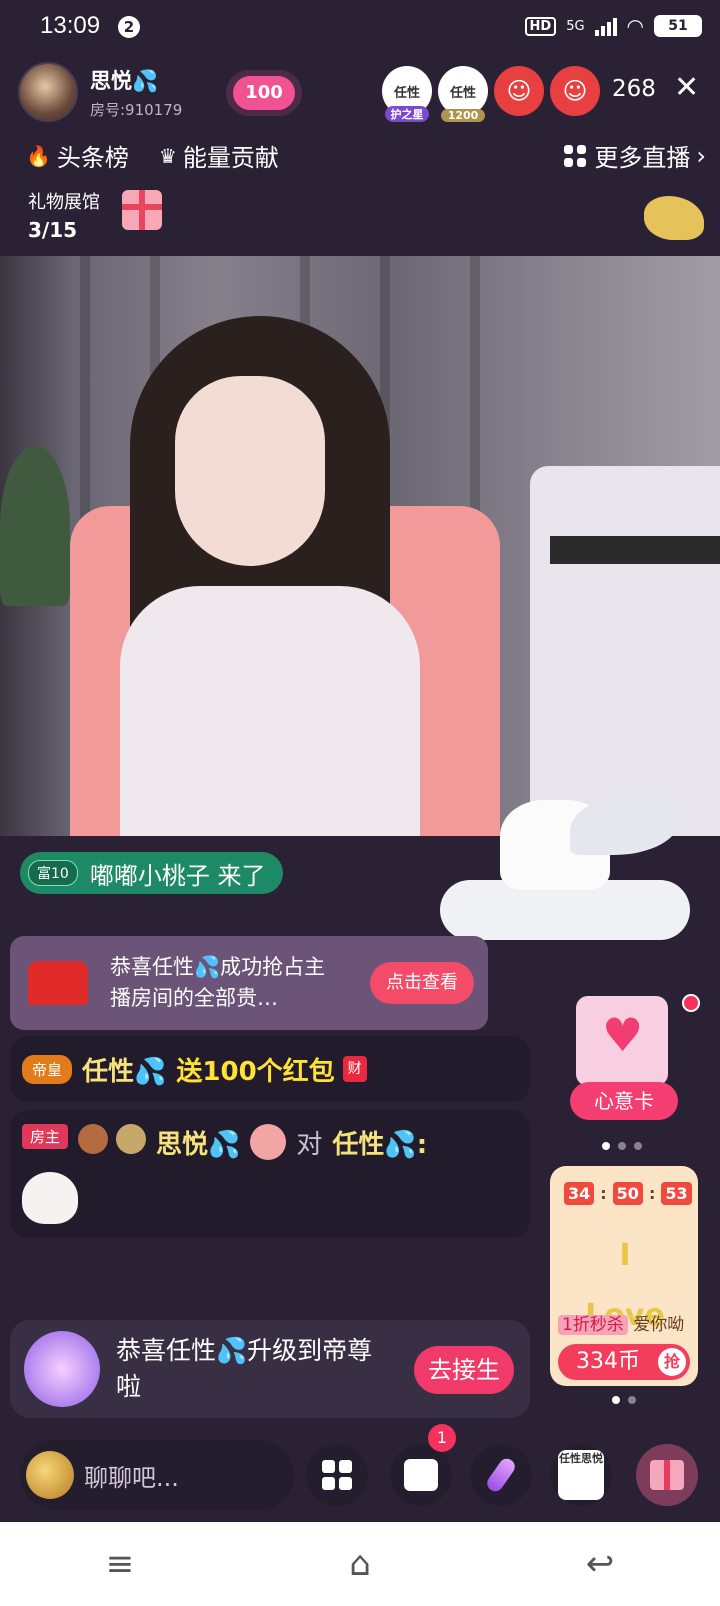 The image size is (720, 1606). I want to click on karaoke-button, so click(501, 1475).